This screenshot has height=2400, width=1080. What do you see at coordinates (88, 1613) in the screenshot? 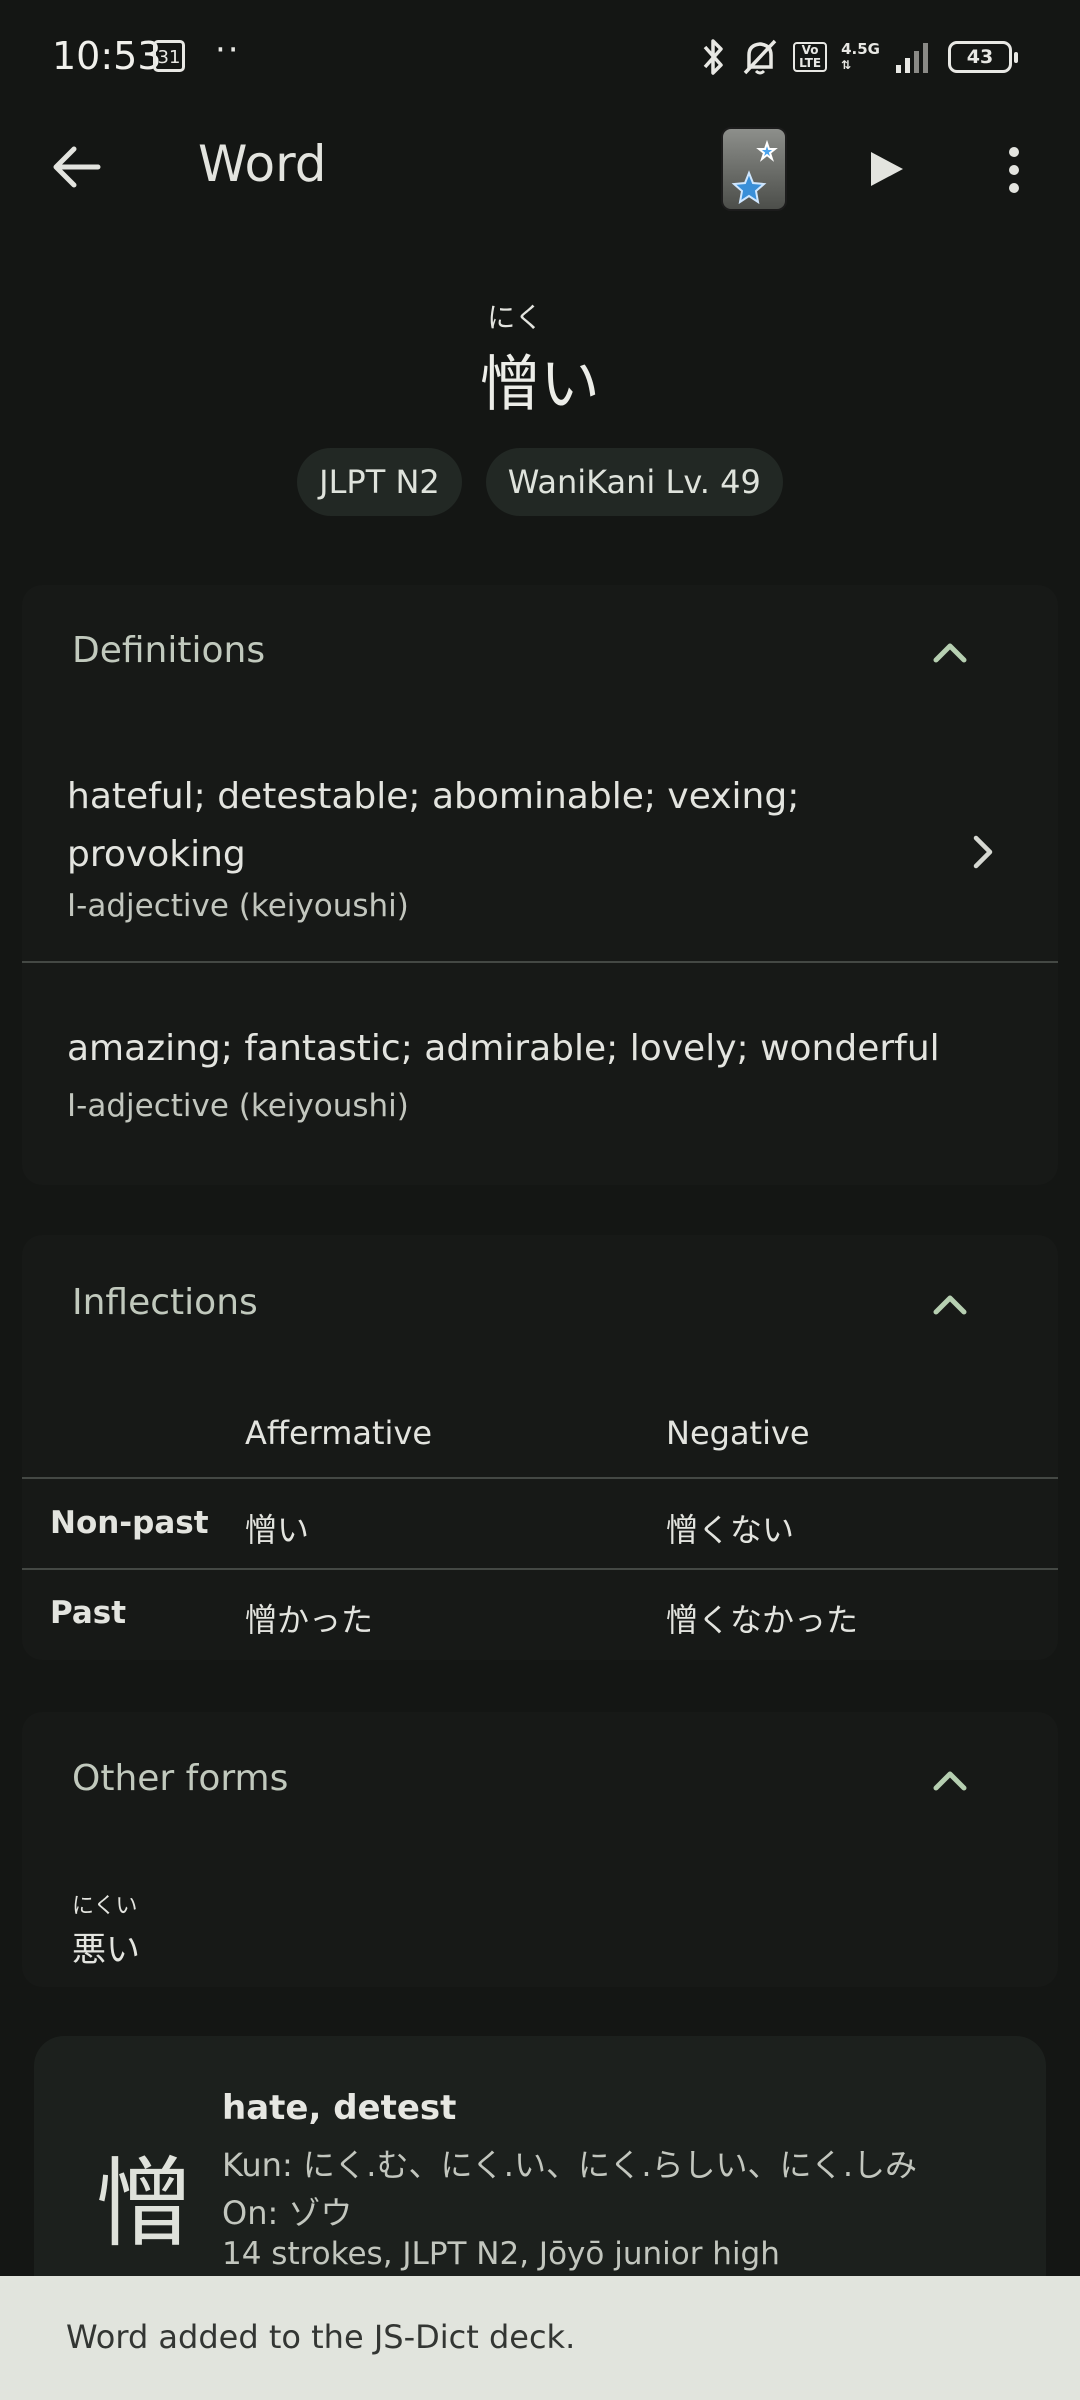
I see `row-label-past: Past` at bounding box center [88, 1613].